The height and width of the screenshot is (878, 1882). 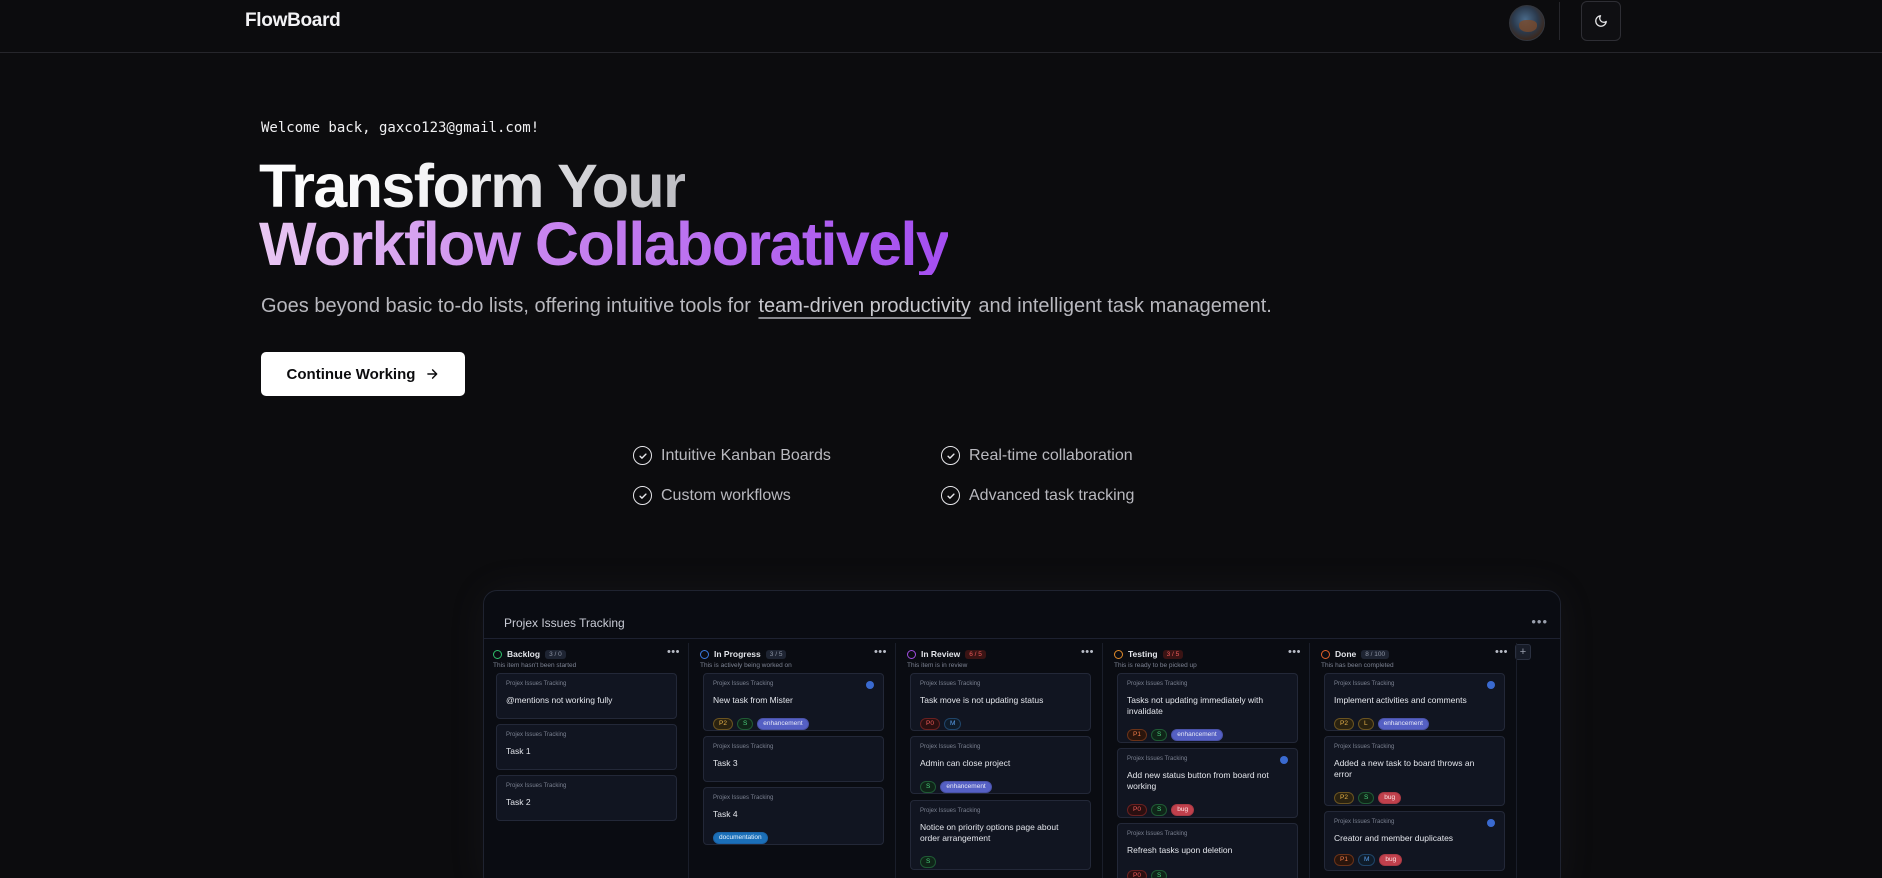 I want to click on tag-badge: L, so click(x=1365, y=724).